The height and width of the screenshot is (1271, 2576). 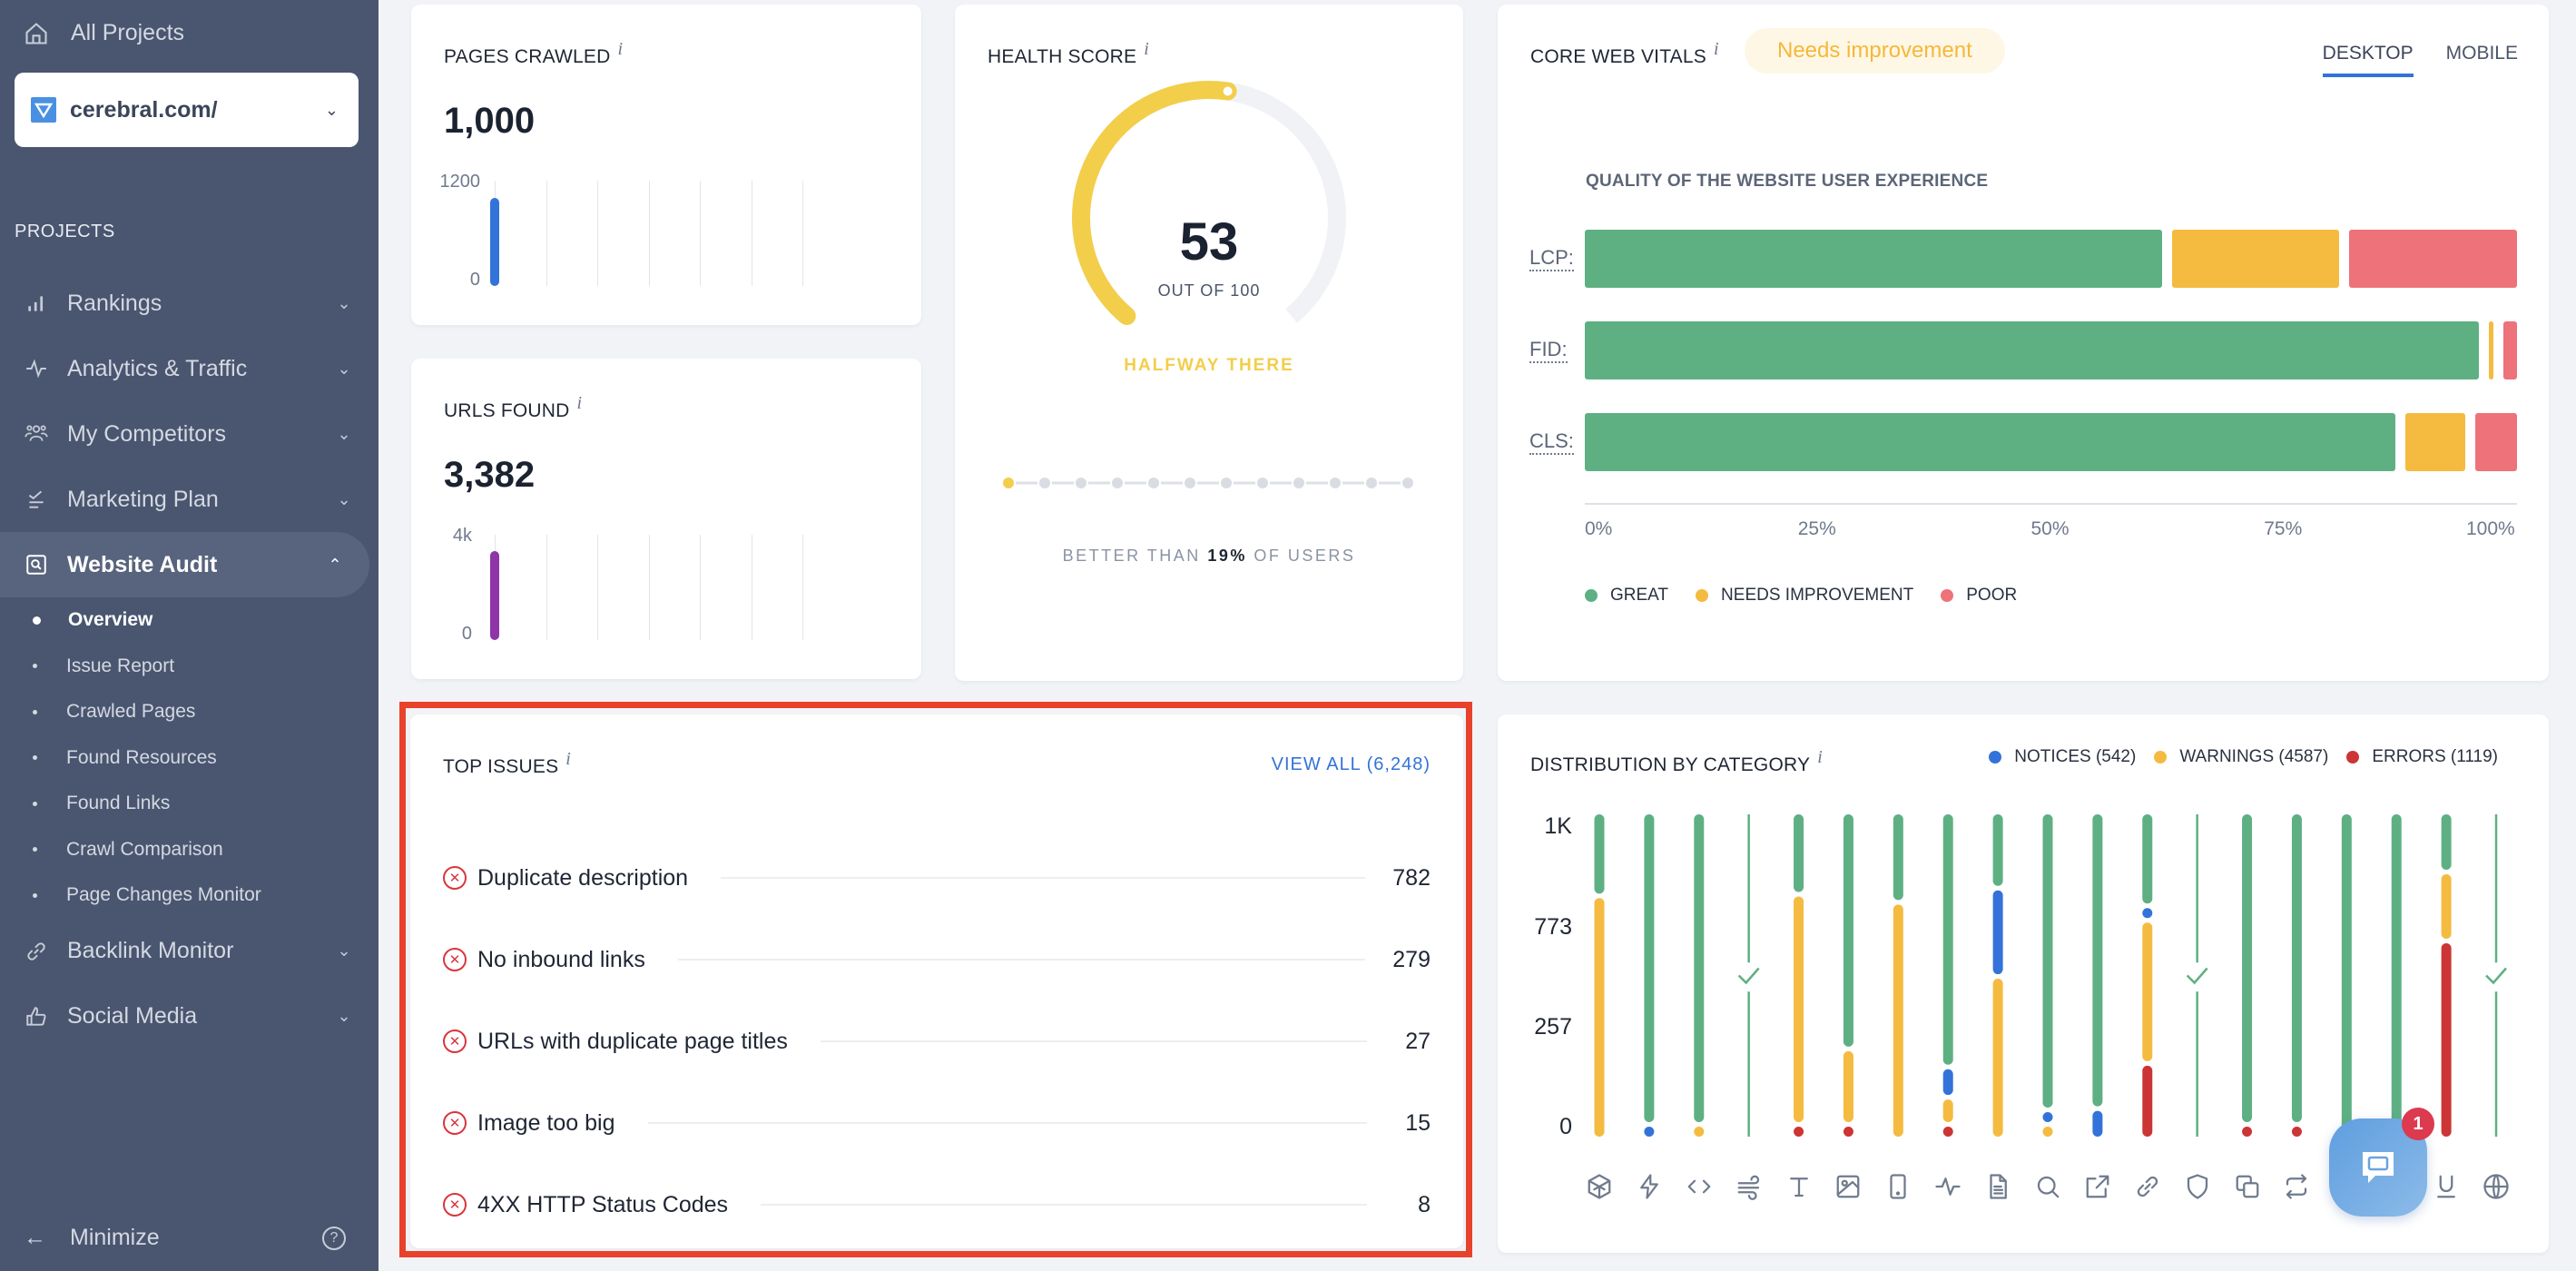 What do you see at coordinates (189, 499) in the screenshot?
I see `sidebar-item-marketing-plan: Marketing Plan ⌄` at bounding box center [189, 499].